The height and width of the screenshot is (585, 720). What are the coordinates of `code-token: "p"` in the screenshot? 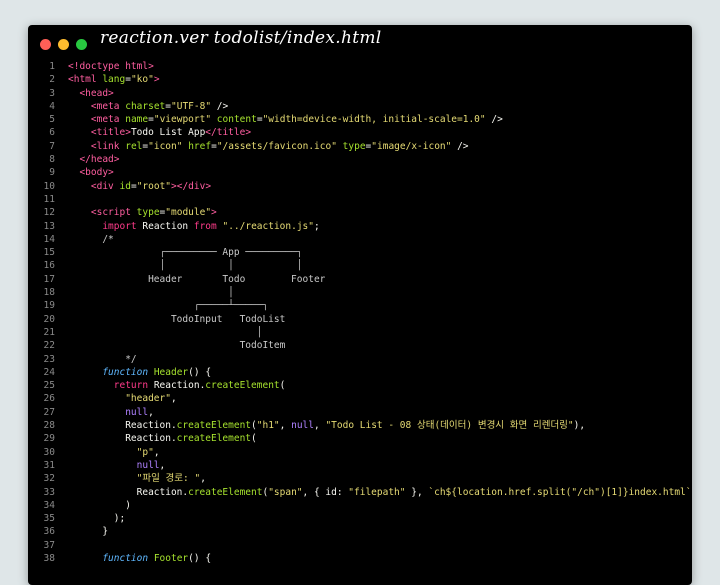 It's located at (145, 452).